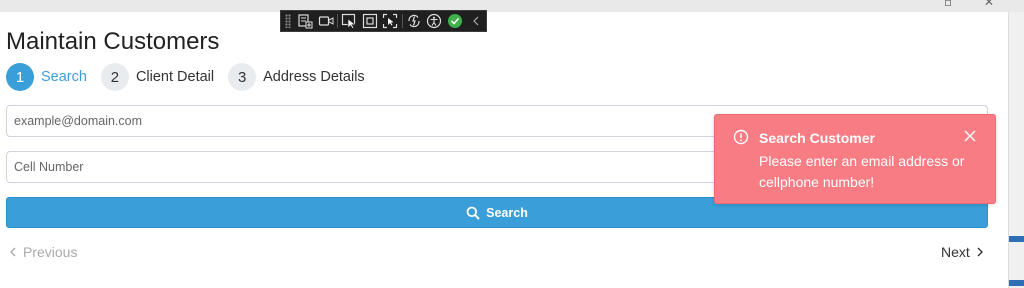 The width and height of the screenshot is (1024, 288). I want to click on cell-number-placeholder: Cell Number, so click(49, 167).